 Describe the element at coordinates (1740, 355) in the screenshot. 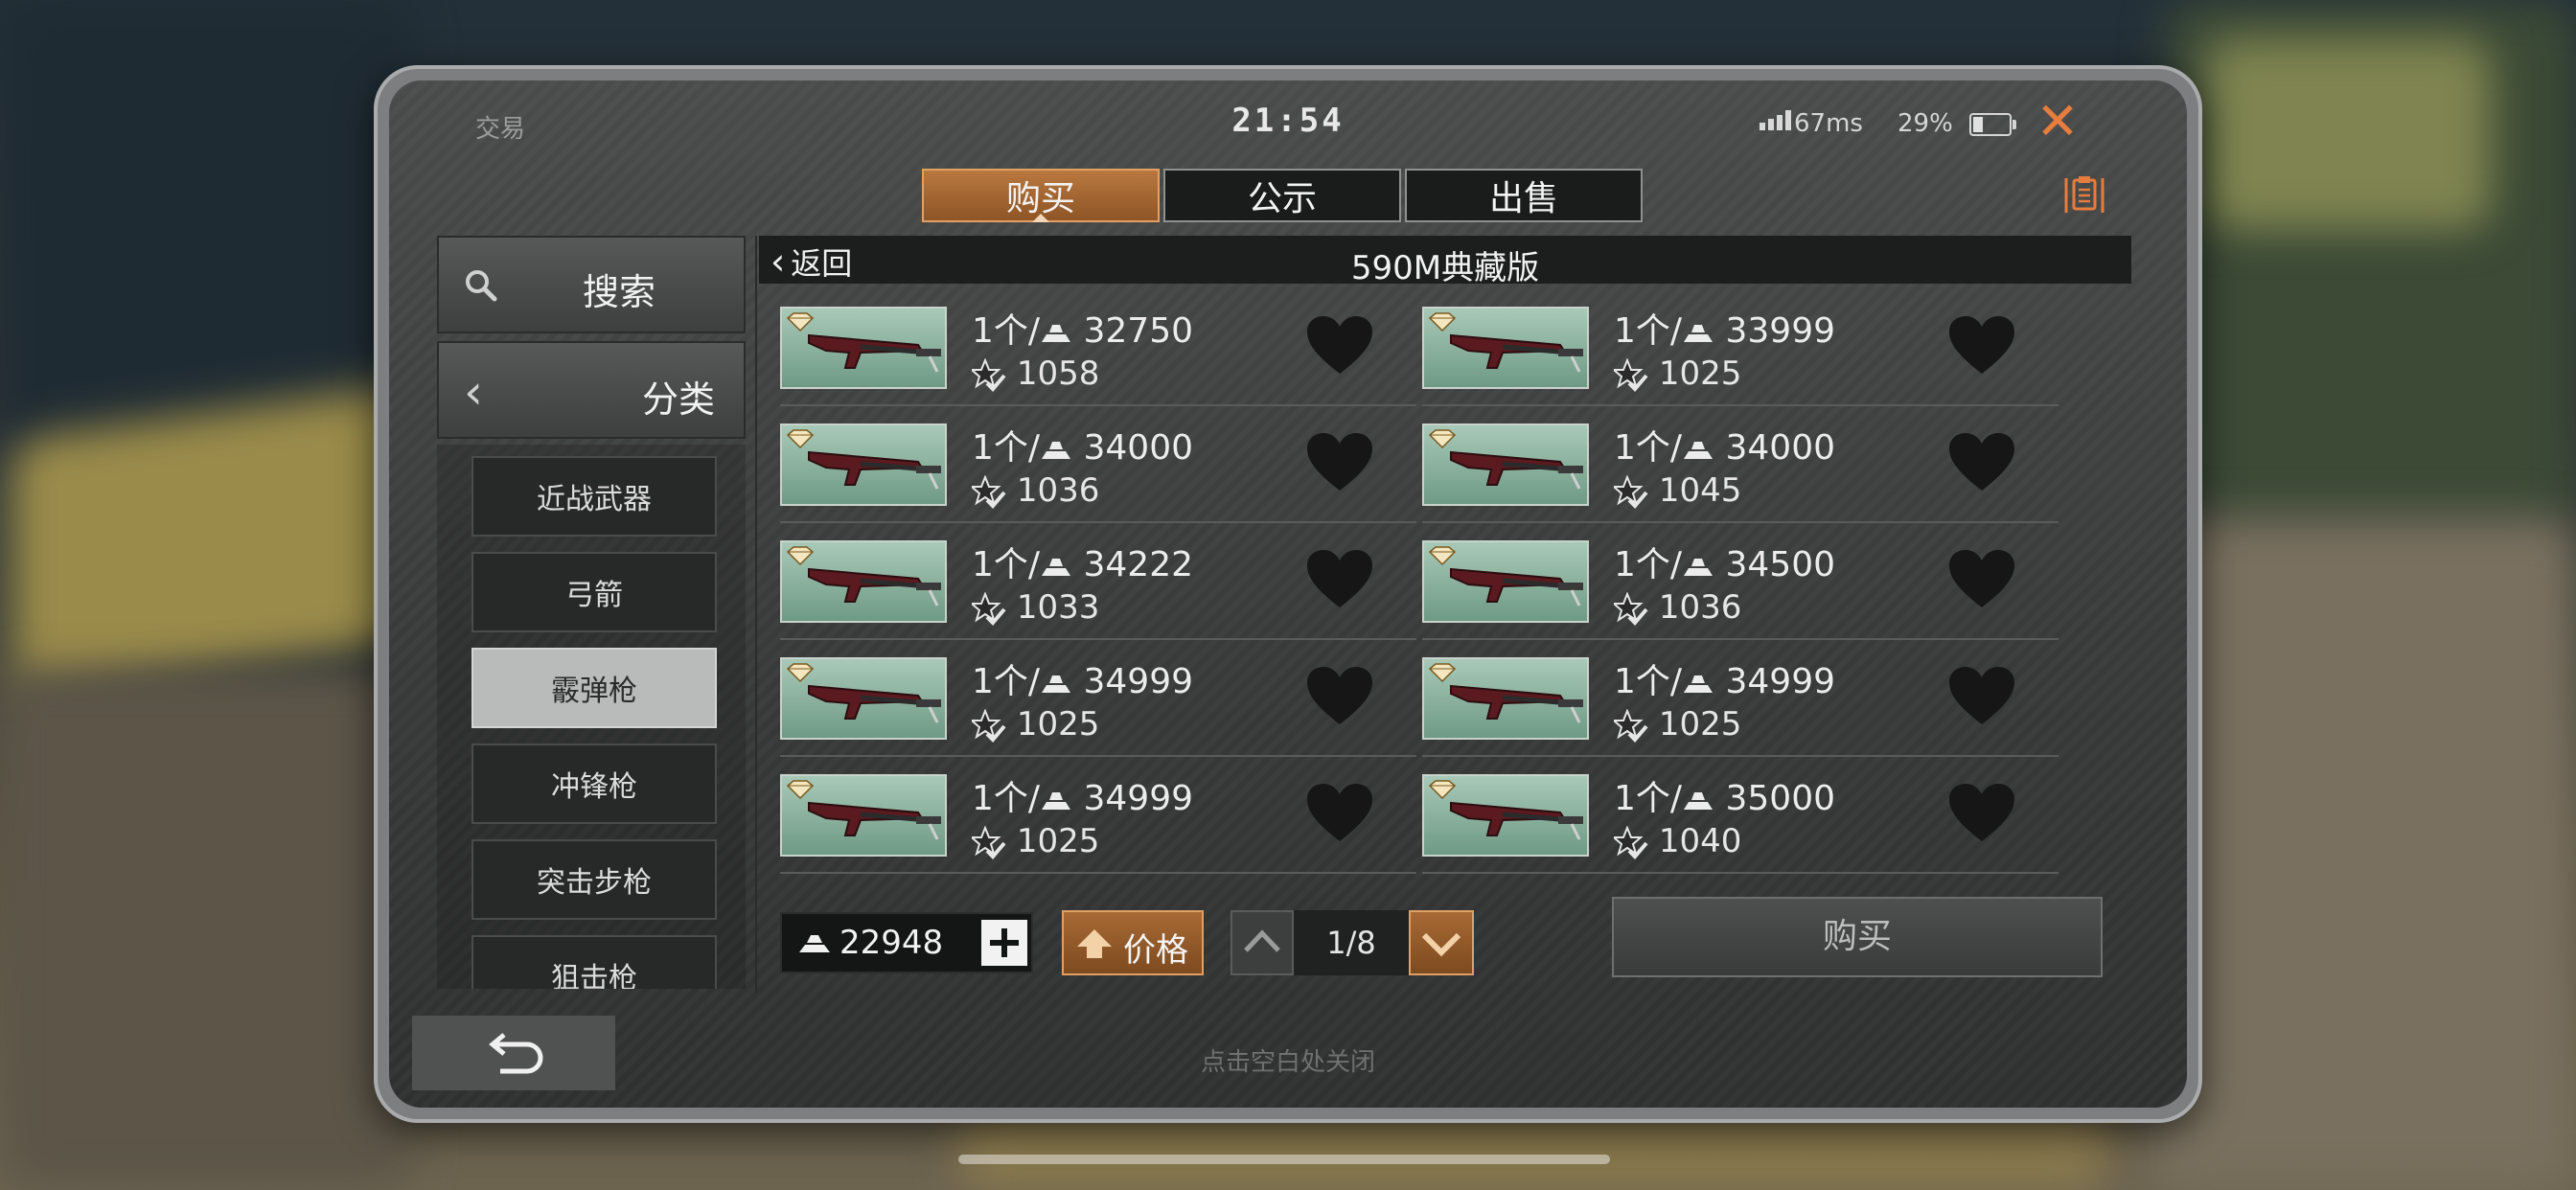

I see `listing-item: 1个/ 33999 1025` at that location.